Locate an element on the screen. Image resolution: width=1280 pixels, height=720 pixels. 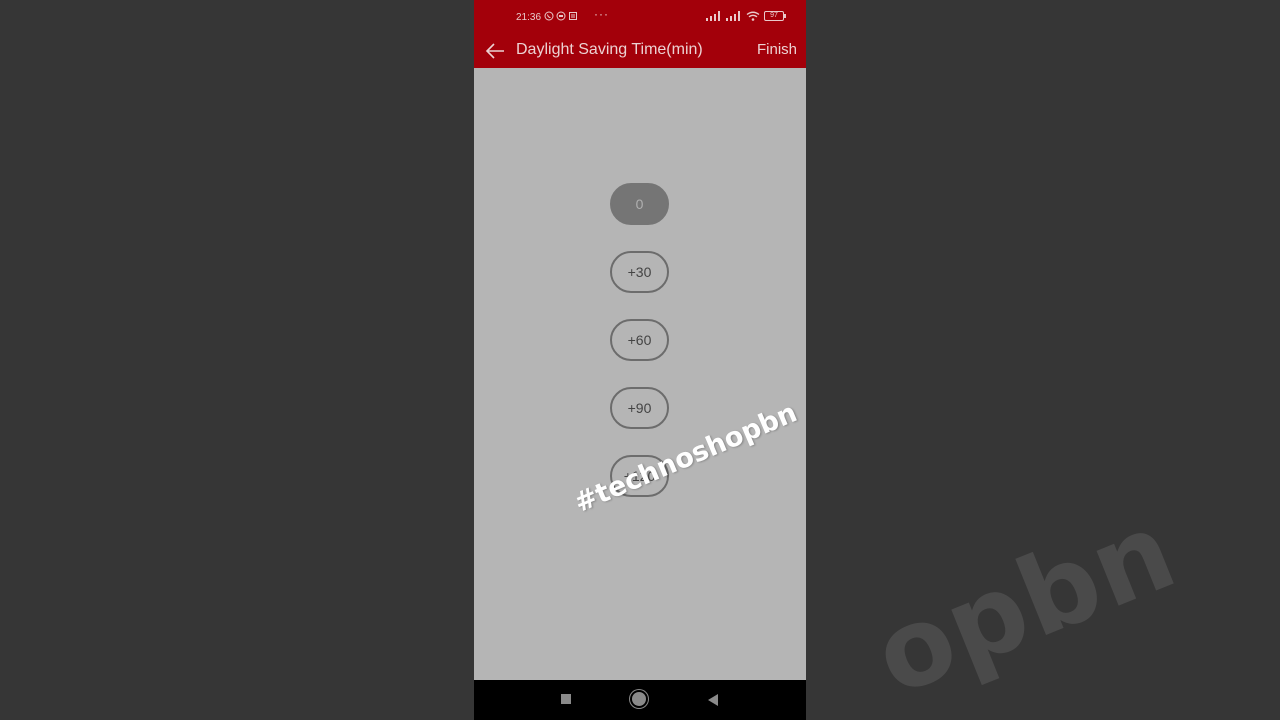
status-bar: 21:36 ··· 97 is located at coordinates (640, 18).